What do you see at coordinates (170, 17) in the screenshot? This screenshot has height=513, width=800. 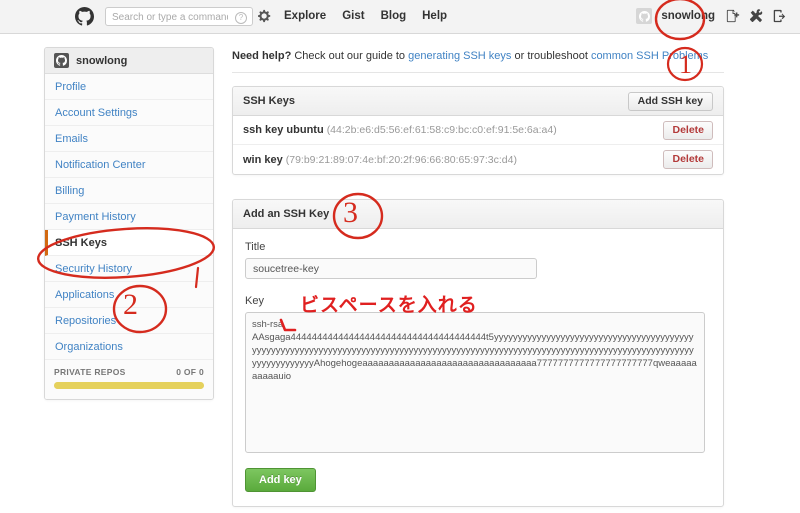 I see `search-input` at bounding box center [170, 17].